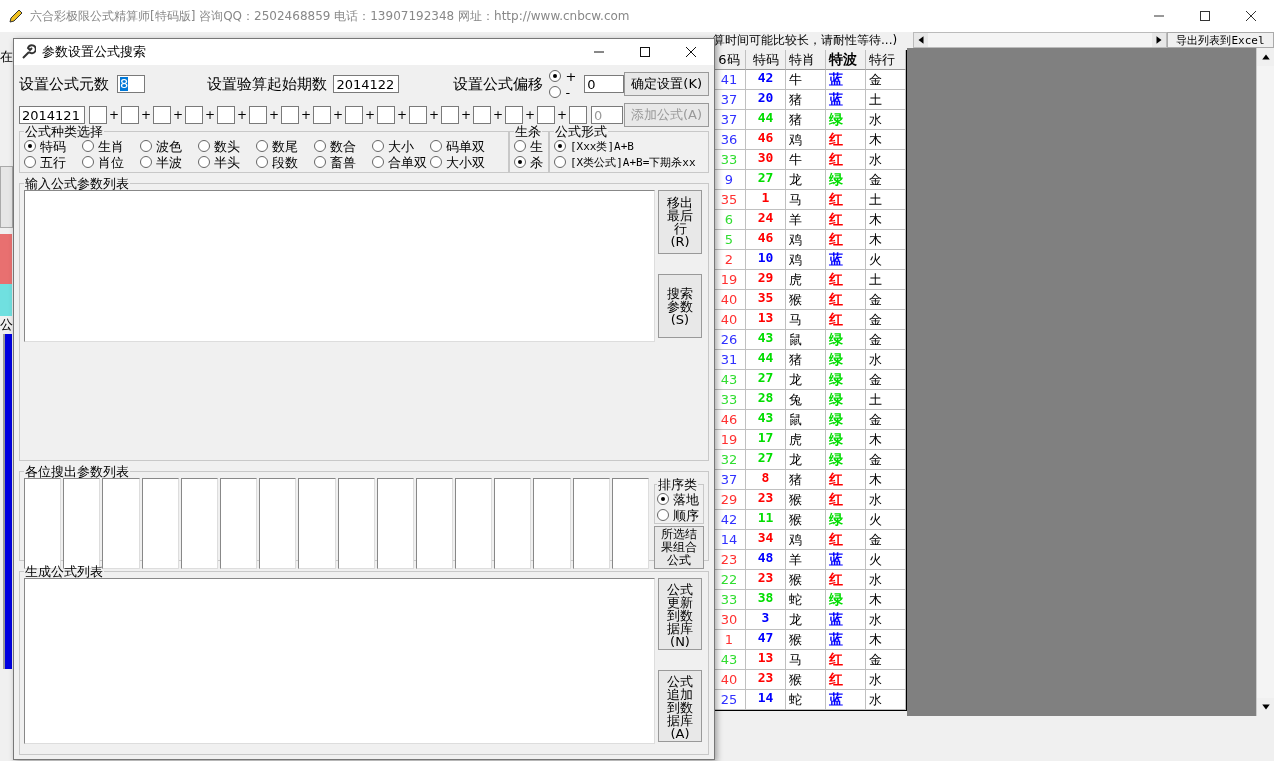 This screenshot has height=761, width=1274. Describe the element at coordinates (1265, 707) in the screenshot. I see `scroll-down-icon` at that location.